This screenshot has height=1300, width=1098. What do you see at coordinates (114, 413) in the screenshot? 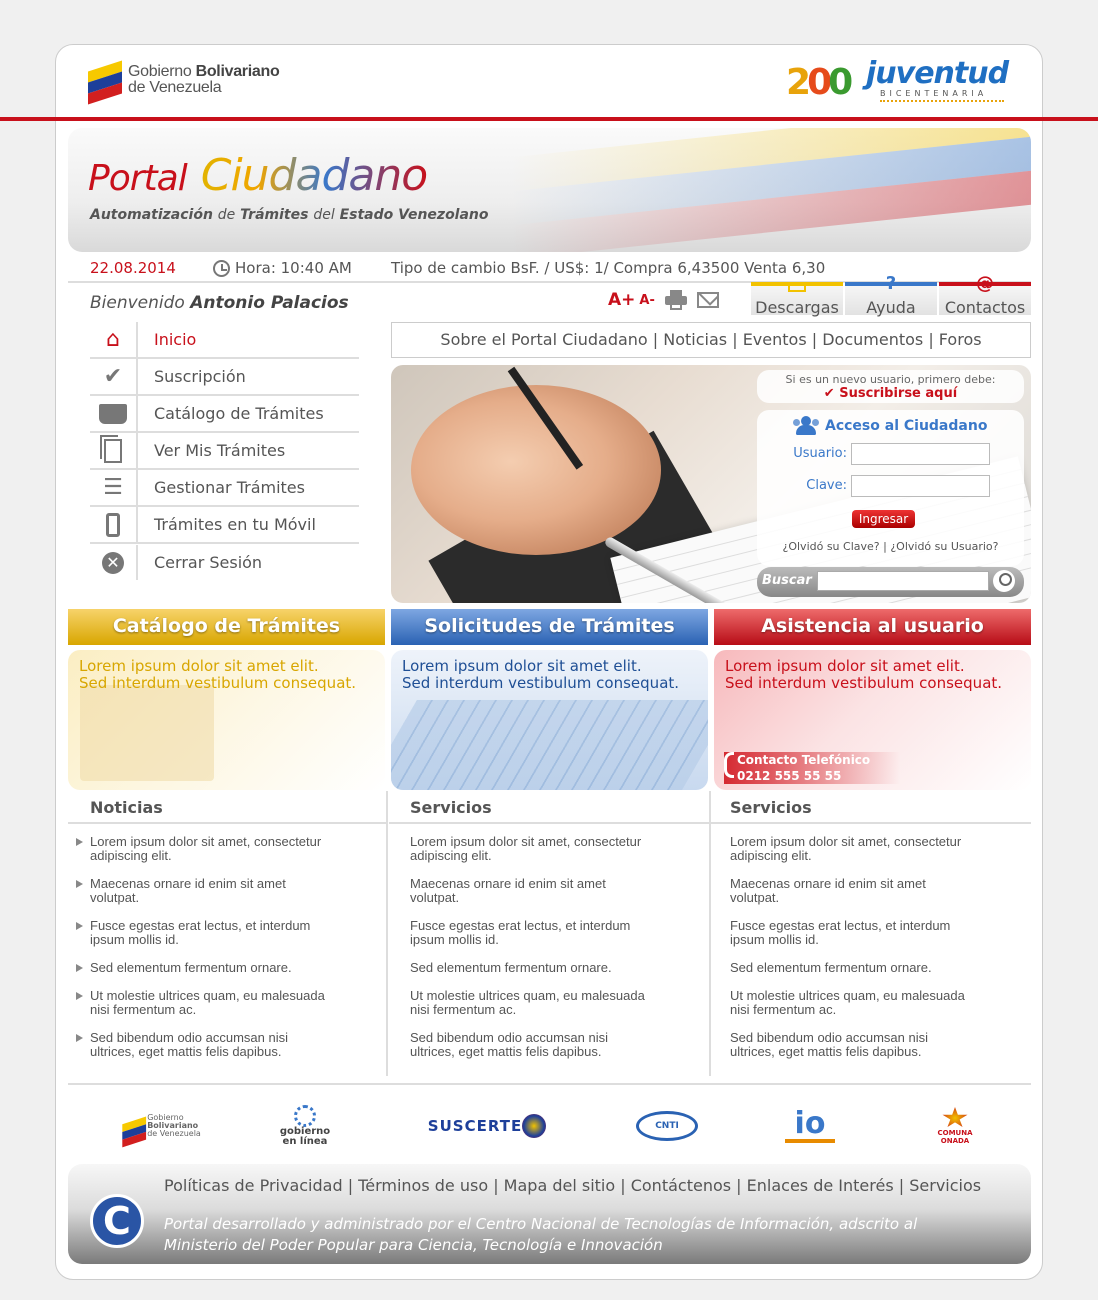
I see `book-icon` at bounding box center [114, 413].